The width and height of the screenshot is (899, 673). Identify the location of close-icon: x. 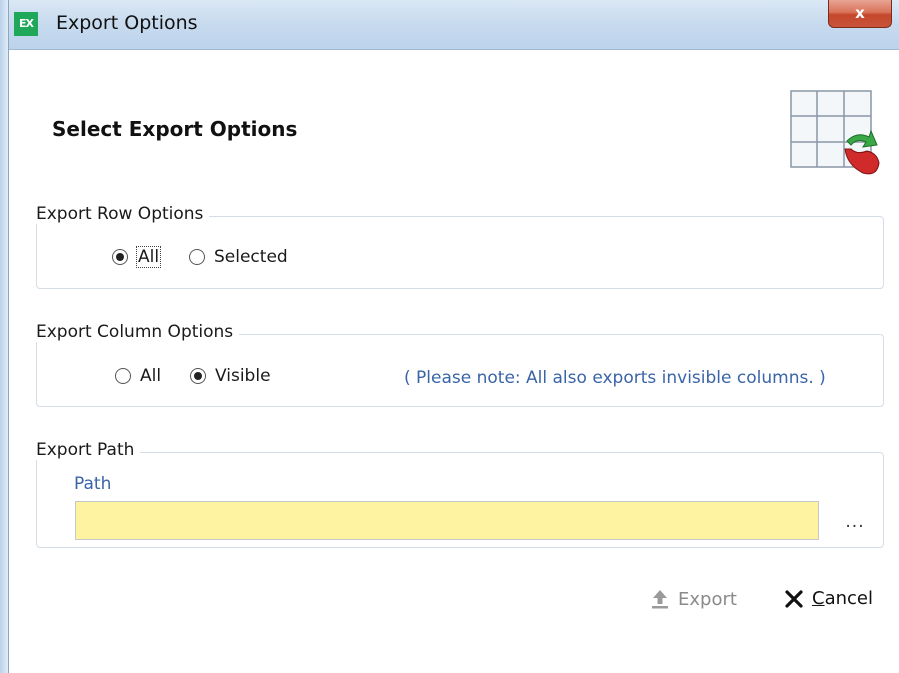
(860, 13).